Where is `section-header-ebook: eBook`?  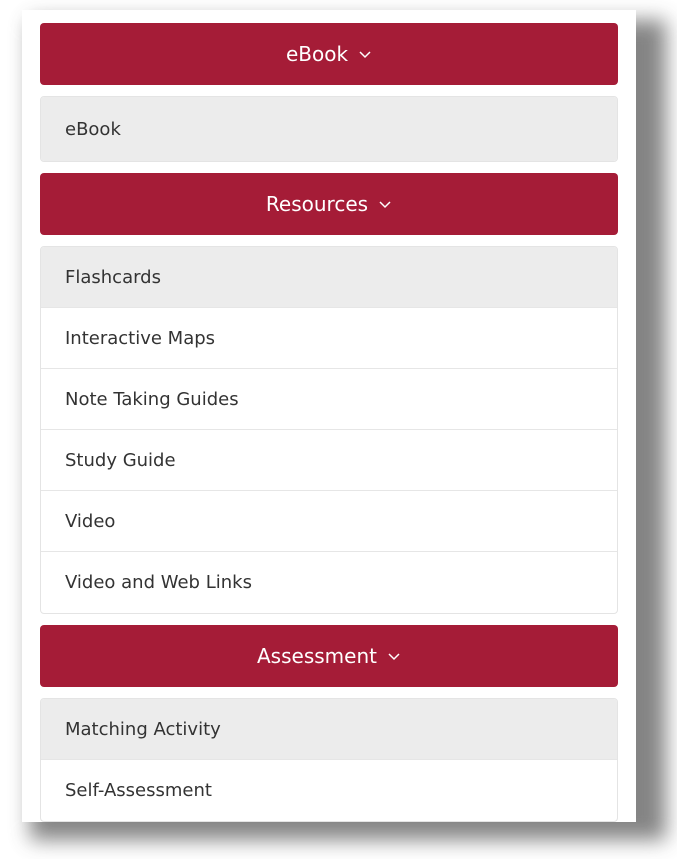
section-header-ebook: eBook is located at coordinates (329, 54).